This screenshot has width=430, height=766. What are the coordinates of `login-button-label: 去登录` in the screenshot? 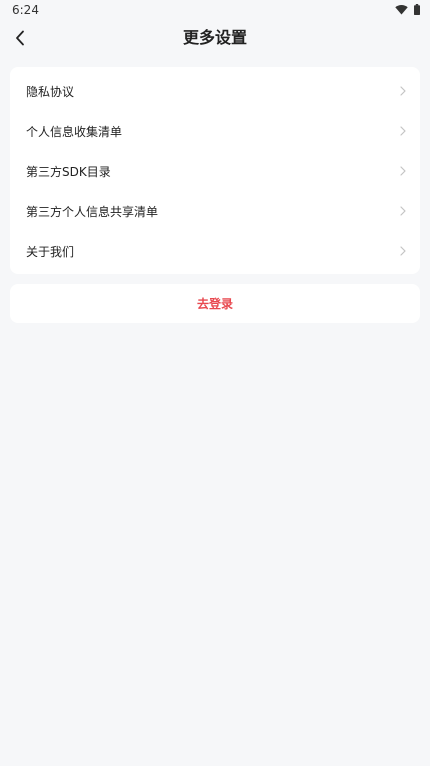 It's located at (214, 304).